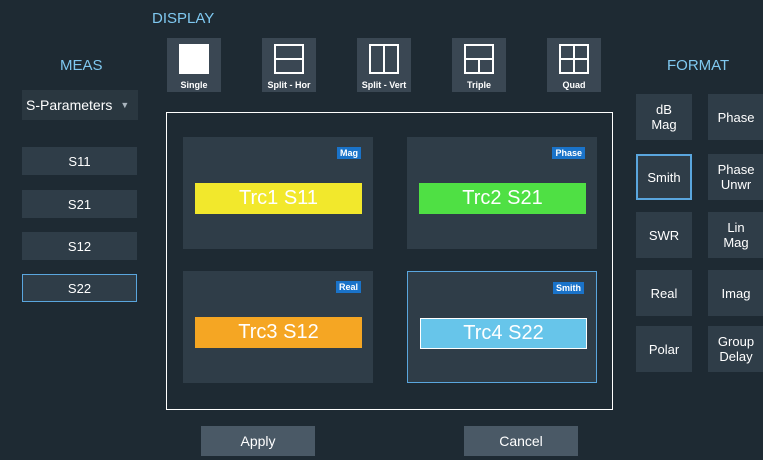 Image resolution: width=763 pixels, height=460 pixels. What do you see at coordinates (568, 153) in the screenshot?
I see `format-tag: Phase` at bounding box center [568, 153].